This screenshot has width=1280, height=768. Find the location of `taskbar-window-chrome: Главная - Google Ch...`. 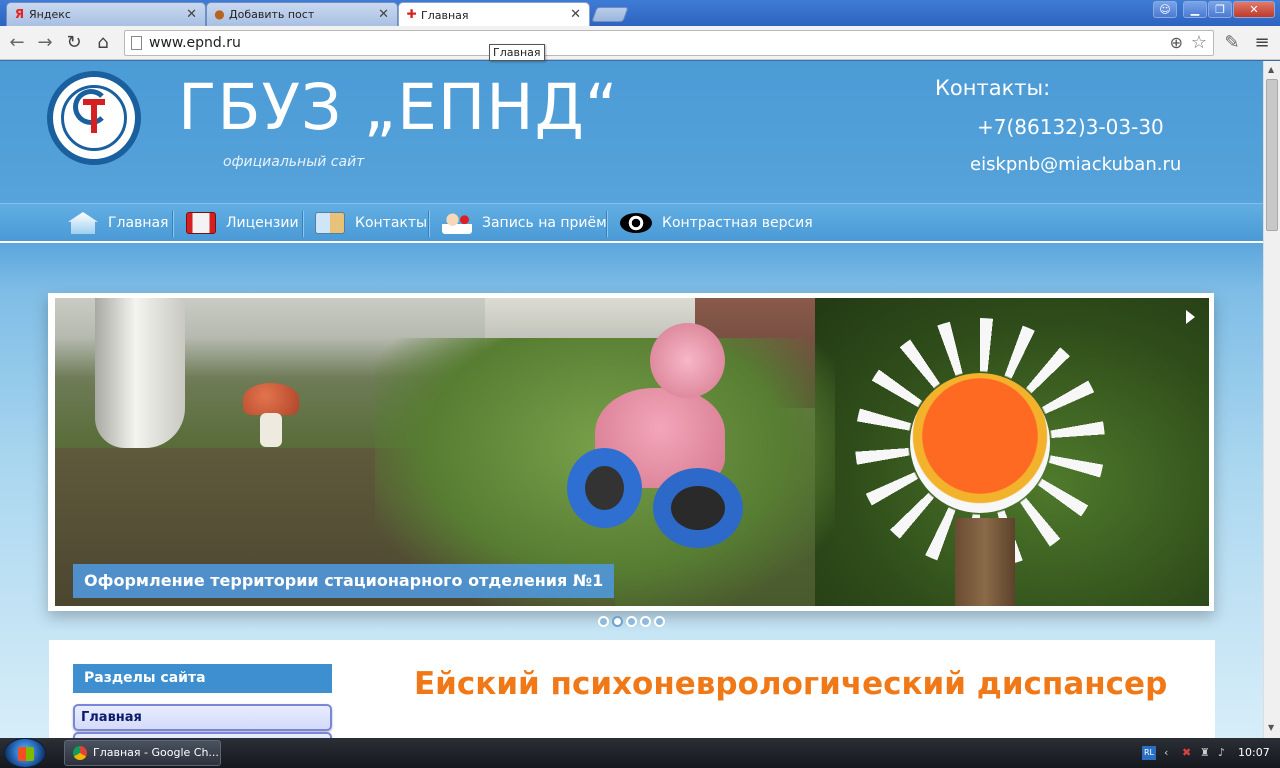

taskbar-window-chrome: Главная - Google Ch... is located at coordinates (142, 753).